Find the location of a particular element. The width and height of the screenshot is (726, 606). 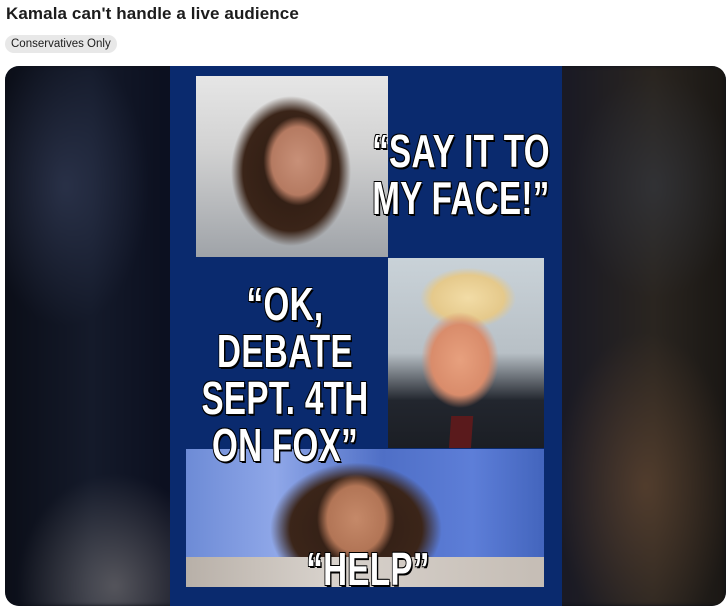

meme-photo-middle is located at coordinates (466, 353).